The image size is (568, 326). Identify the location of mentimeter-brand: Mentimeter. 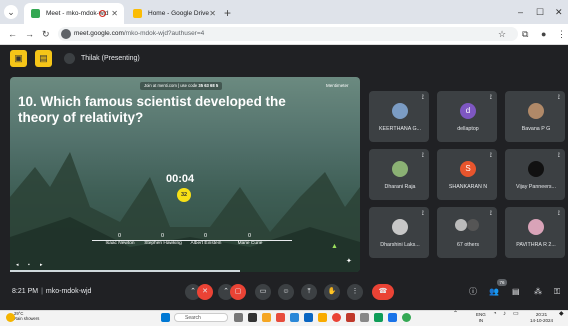
(337, 85).